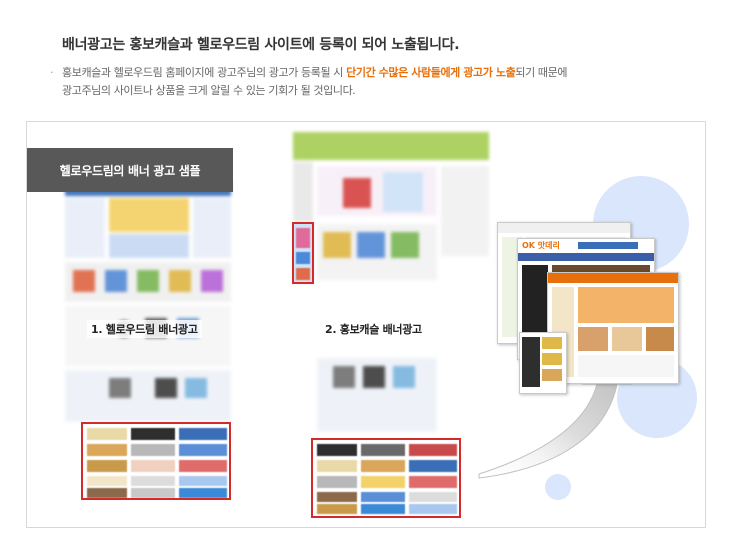 Image resolution: width=730 pixels, height=551 pixels. I want to click on mini-logo: OK 맛데리, so click(547, 246).